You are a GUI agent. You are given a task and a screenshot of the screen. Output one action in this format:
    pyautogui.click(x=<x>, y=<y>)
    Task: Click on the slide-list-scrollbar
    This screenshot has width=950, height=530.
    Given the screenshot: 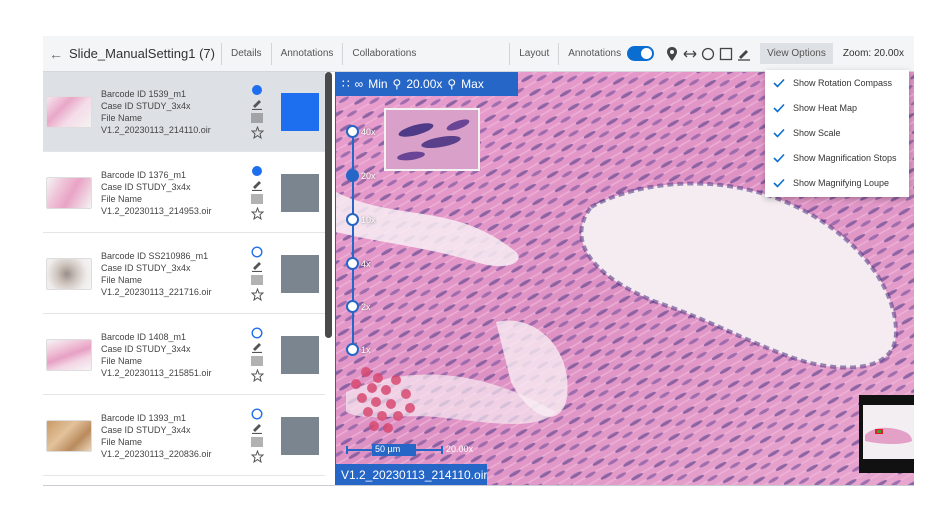 What is the action you would take?
    pyautogui.click(x=328, y=205)
    